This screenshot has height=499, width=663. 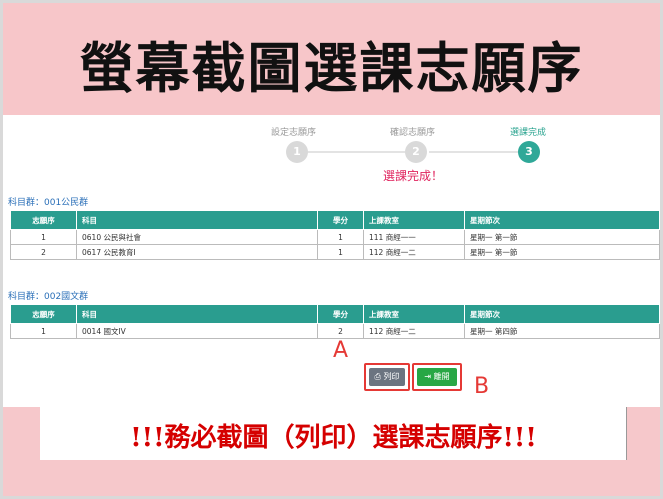 I want to click on warning-box: !!!務必截圖（列印）選課志願序!!!, so click(x=333, y=433).